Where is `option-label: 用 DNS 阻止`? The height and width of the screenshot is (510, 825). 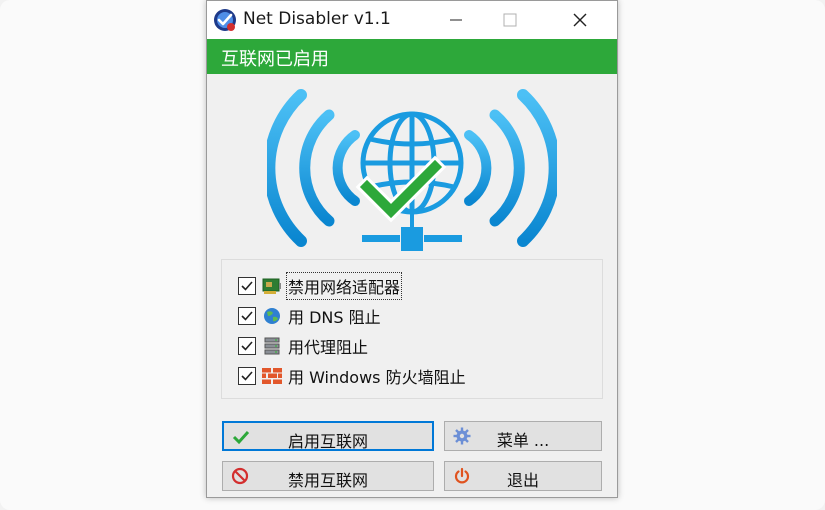 option-label: 用 DNS 阻止 is located at coordinates (334, 317).